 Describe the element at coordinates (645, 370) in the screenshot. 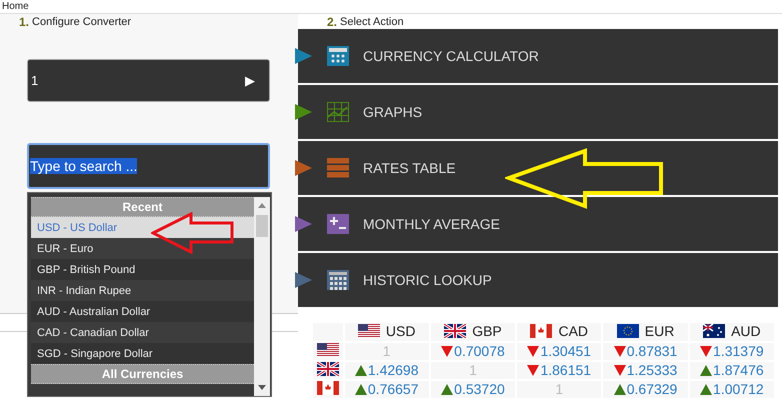

I see `rate-cell: 1.25333` at that location.